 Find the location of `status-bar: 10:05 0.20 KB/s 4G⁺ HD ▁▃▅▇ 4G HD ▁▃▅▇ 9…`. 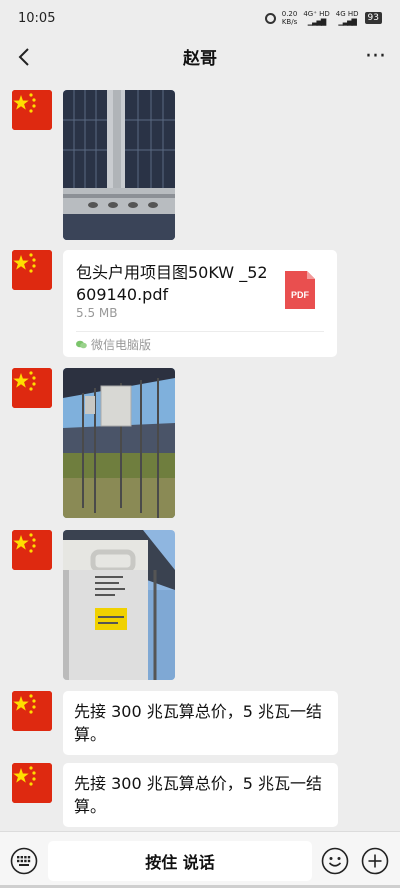

status-bar: 10:05 0.20 KB/s 4G⁺ HD ▁▃▅▇ 4G HD ▁▃▅▇ 9… is located at coordinates (200, 18).